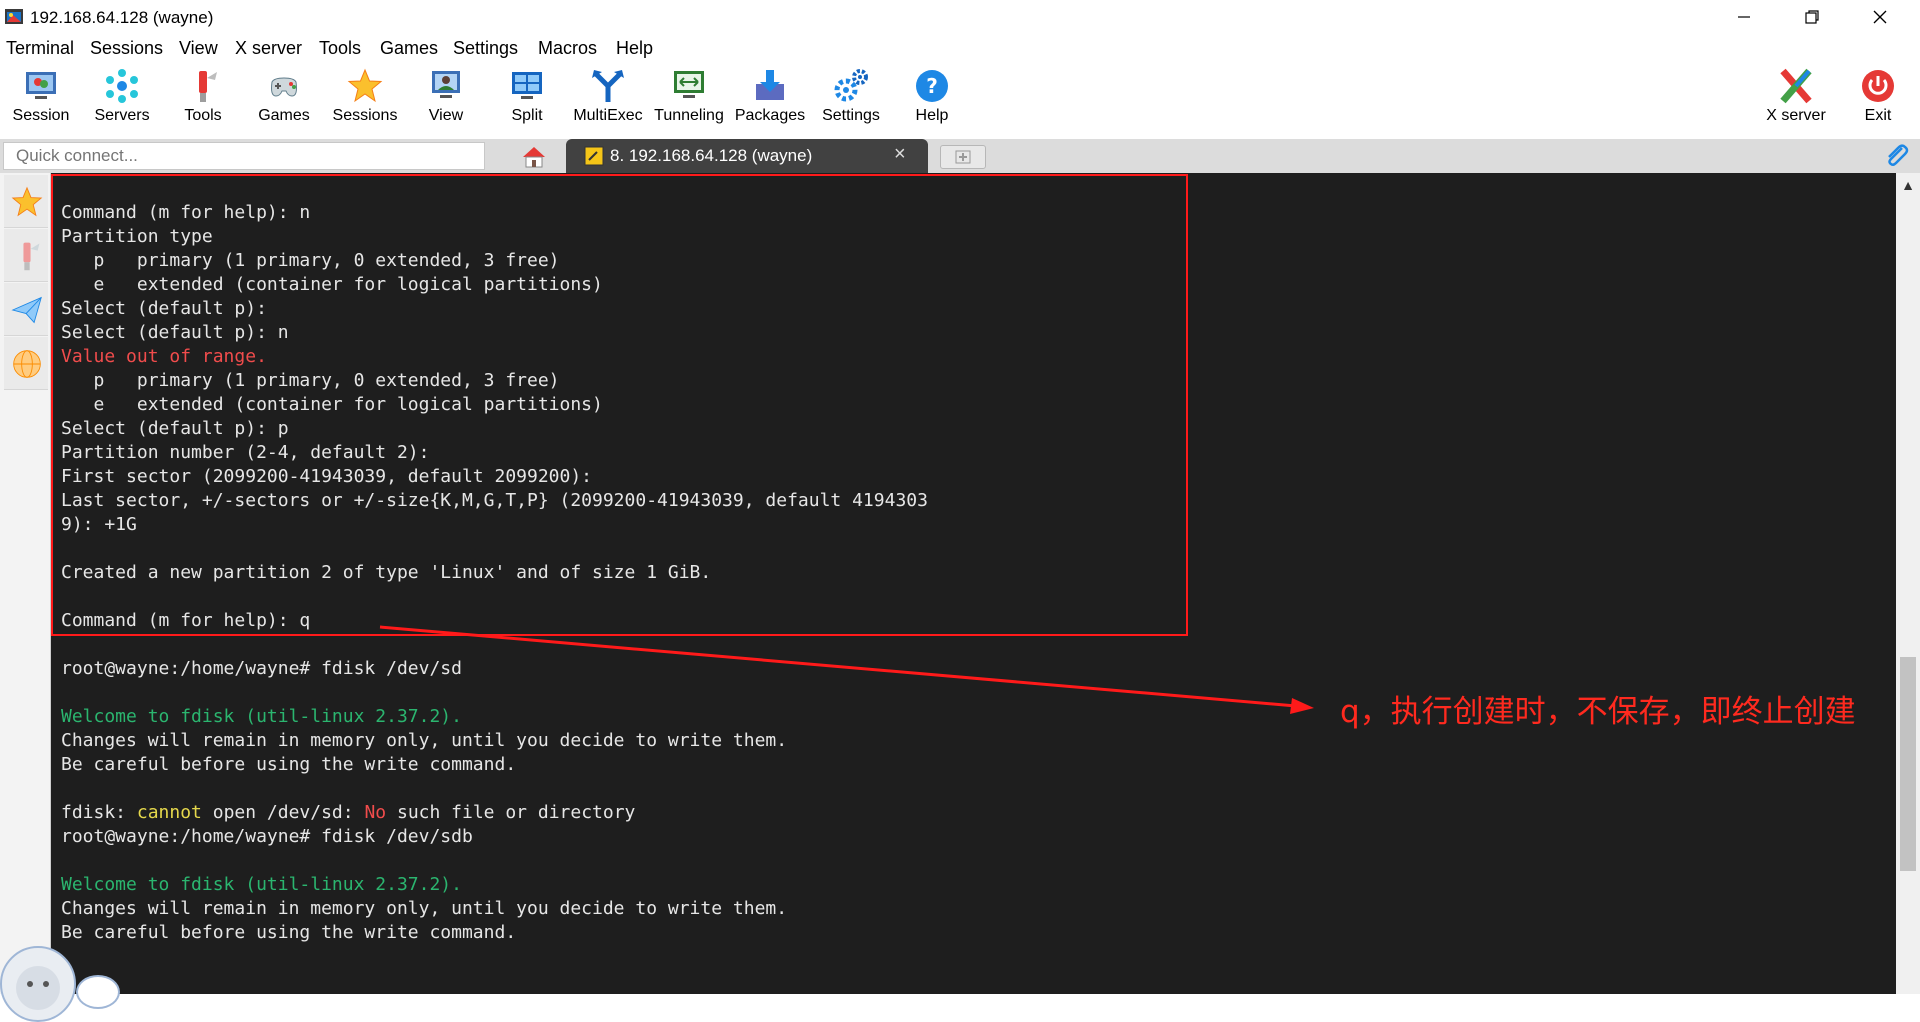 The height and width of the screenshot is (1022, 1920). I want to click on packages-button: Packages, so click(770, 101).